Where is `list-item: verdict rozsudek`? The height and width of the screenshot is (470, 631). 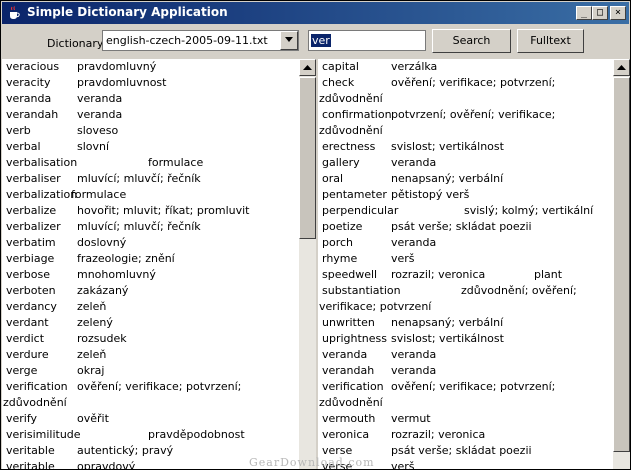 list-item: verdict rozsudek is located at coordinates (150, 339).